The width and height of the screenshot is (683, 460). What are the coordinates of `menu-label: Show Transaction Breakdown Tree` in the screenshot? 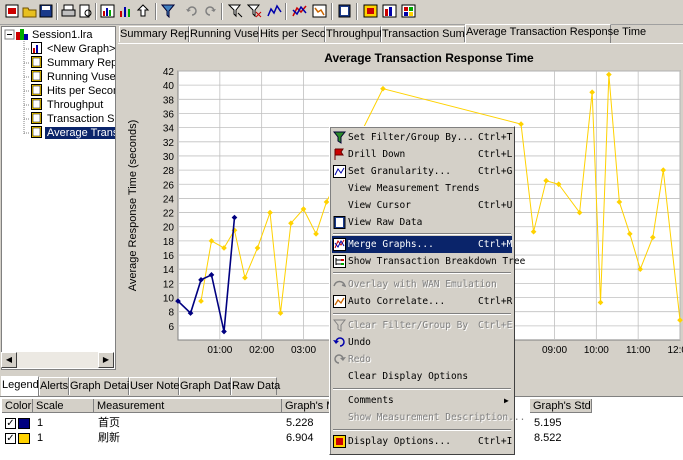 It's located at (437, 261).